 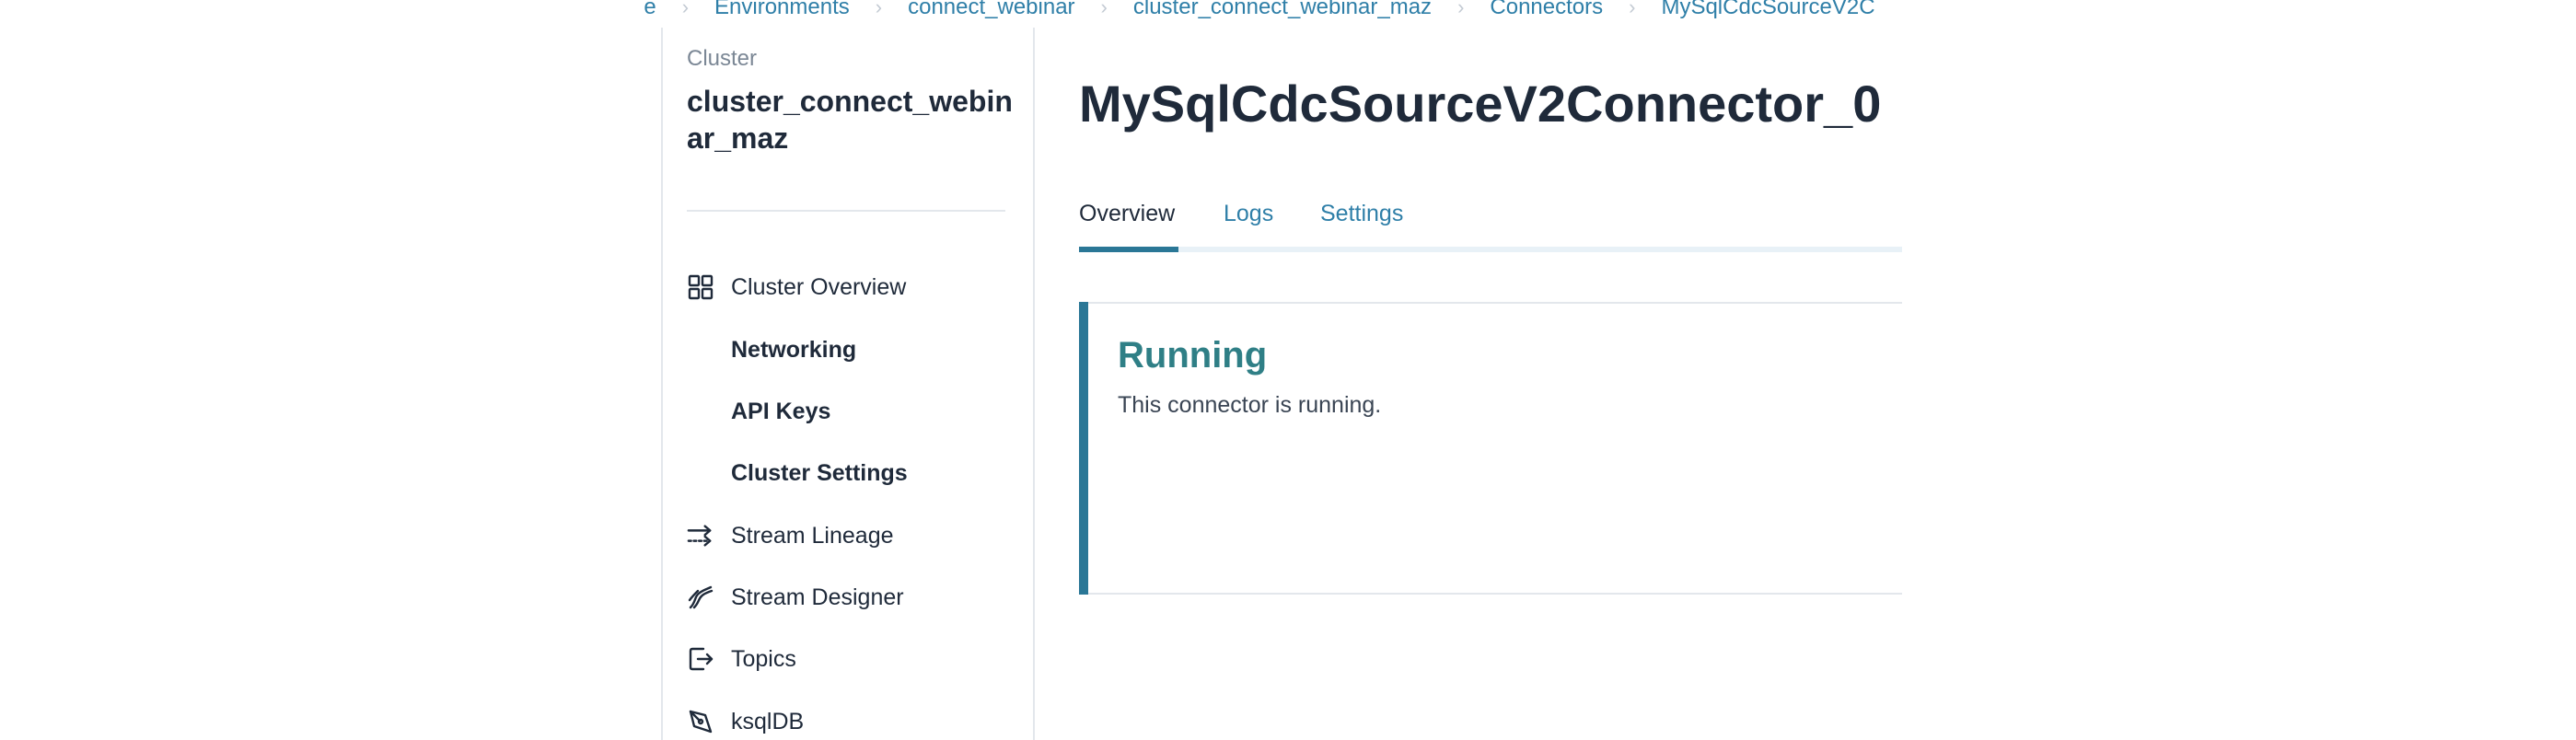 I want to click on sidebar-item-label: ksqlDB, so click(x=768, y=721).